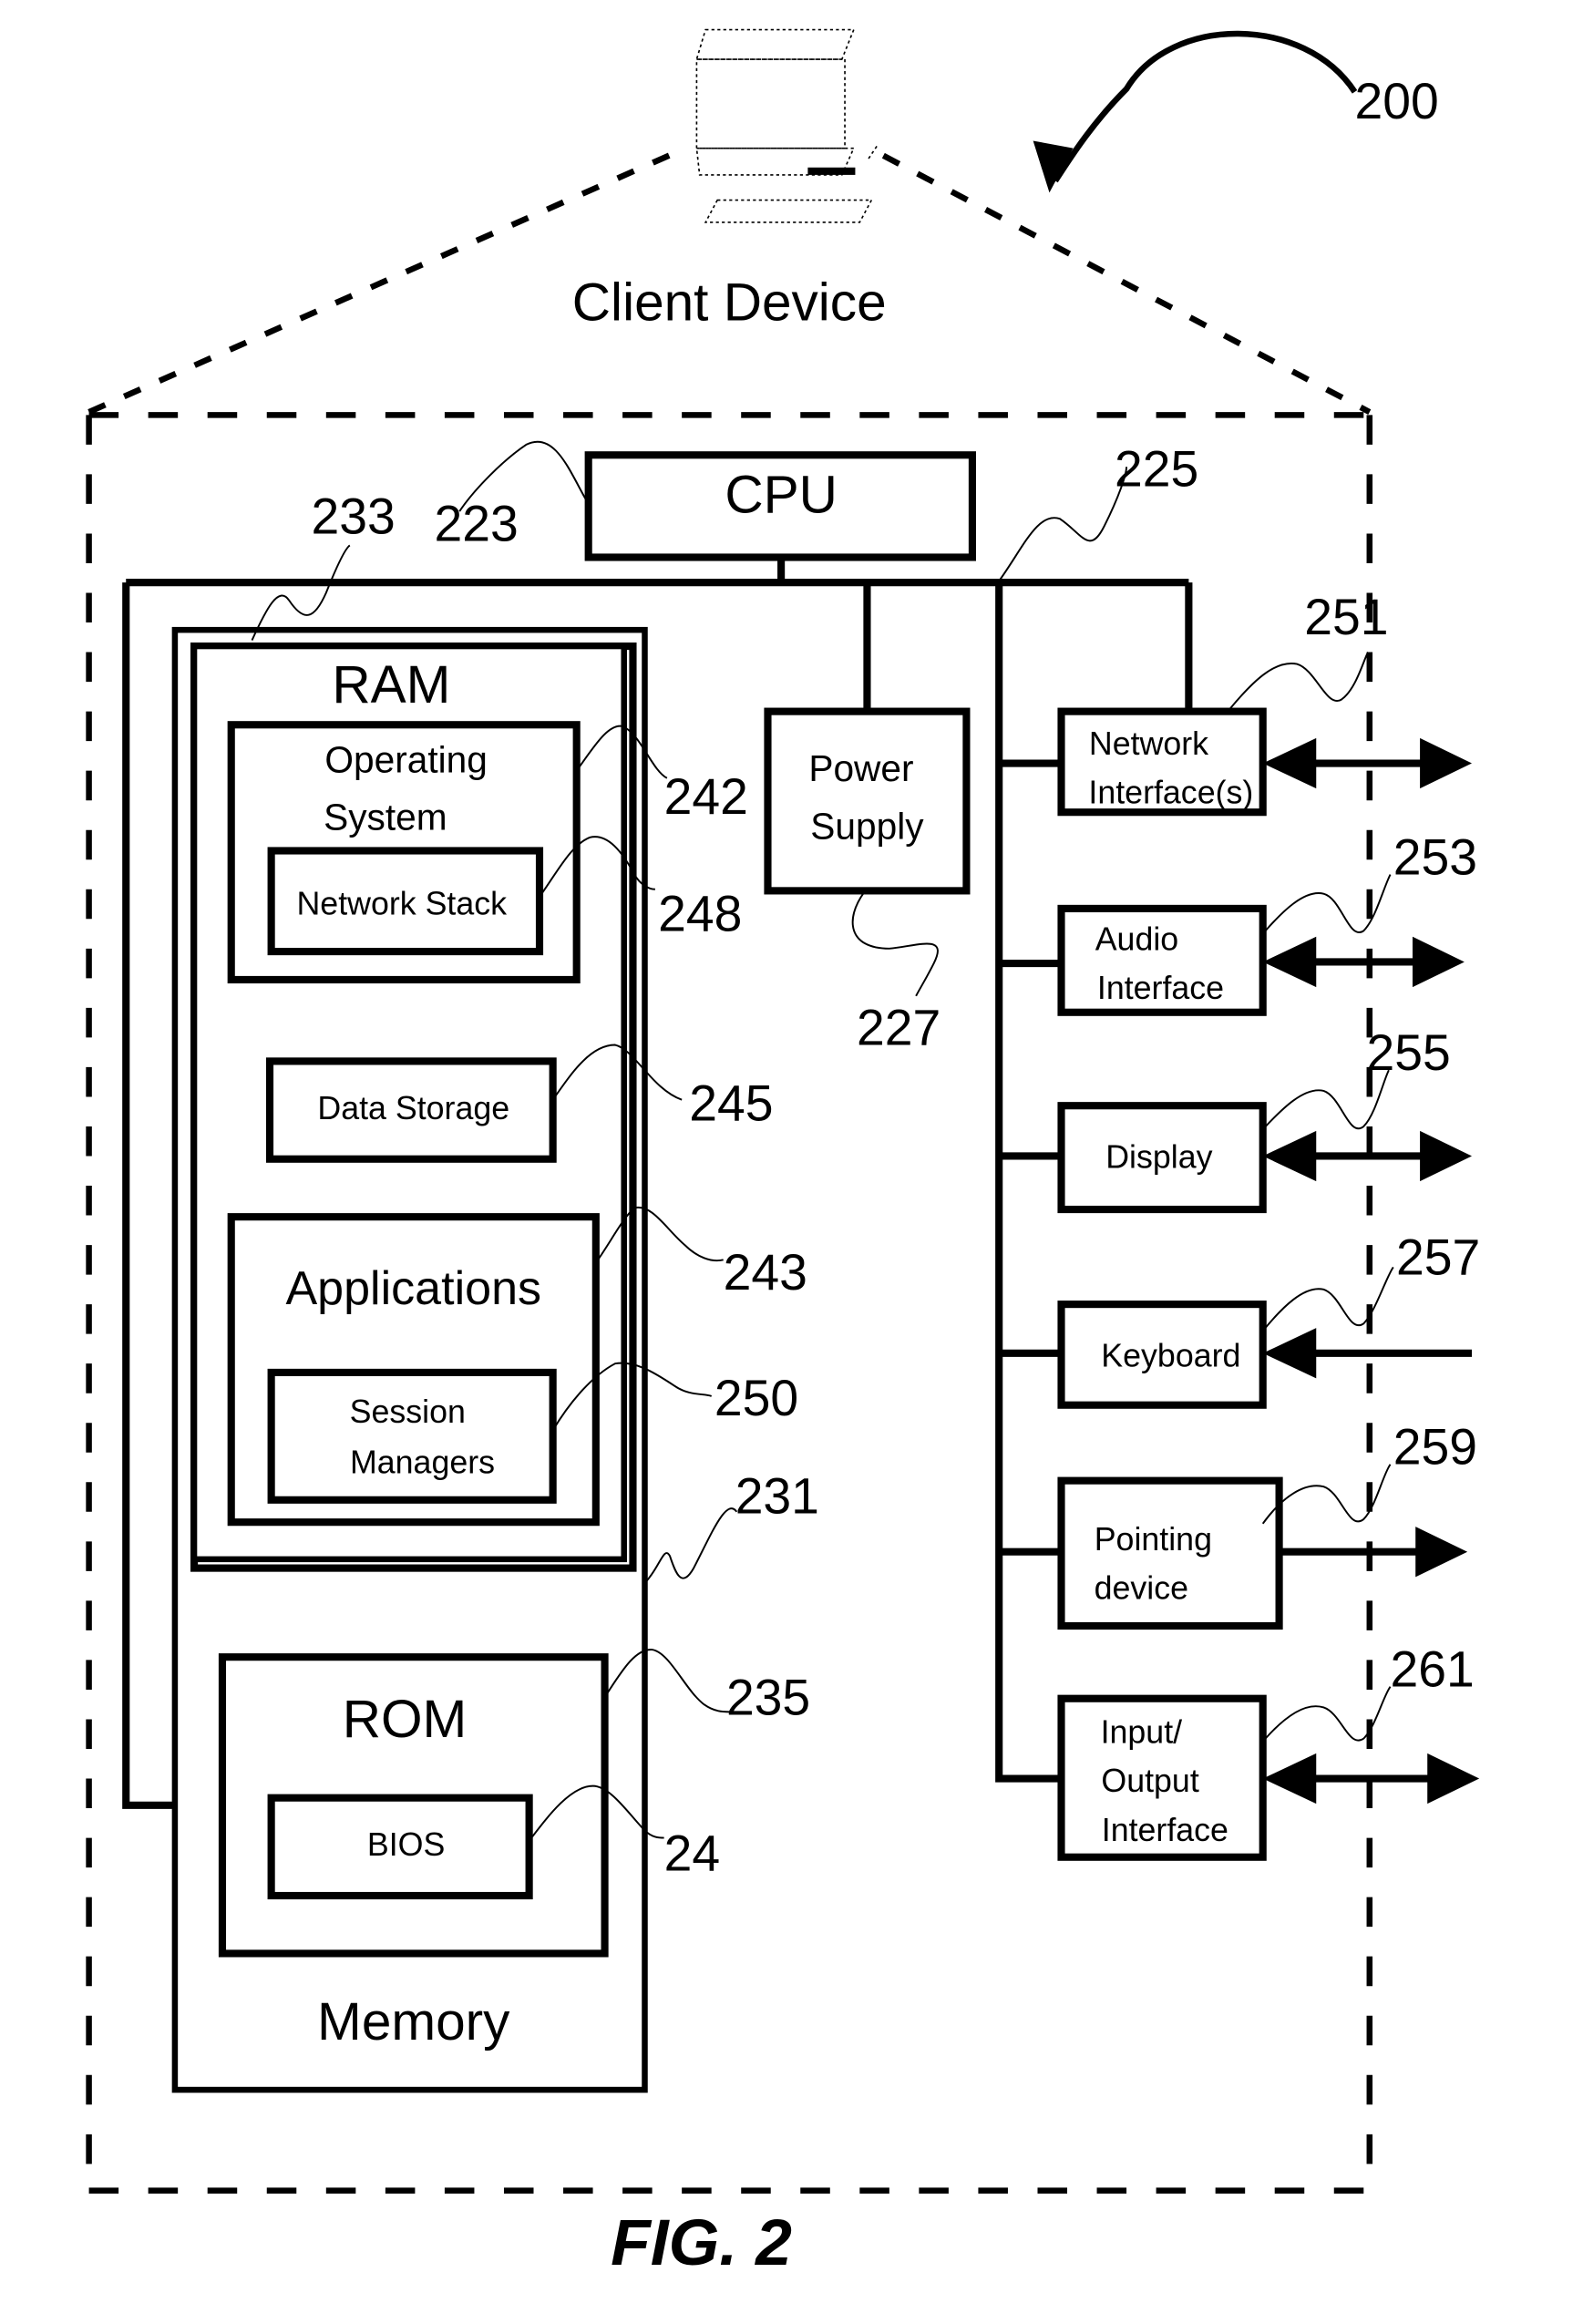 The height and width of the screenshot is (2324, 1583). What do you see at coordinates (405, 759) in the screenshot?
I see `os-label-line1: Operating` at bounding box center [405, 759].